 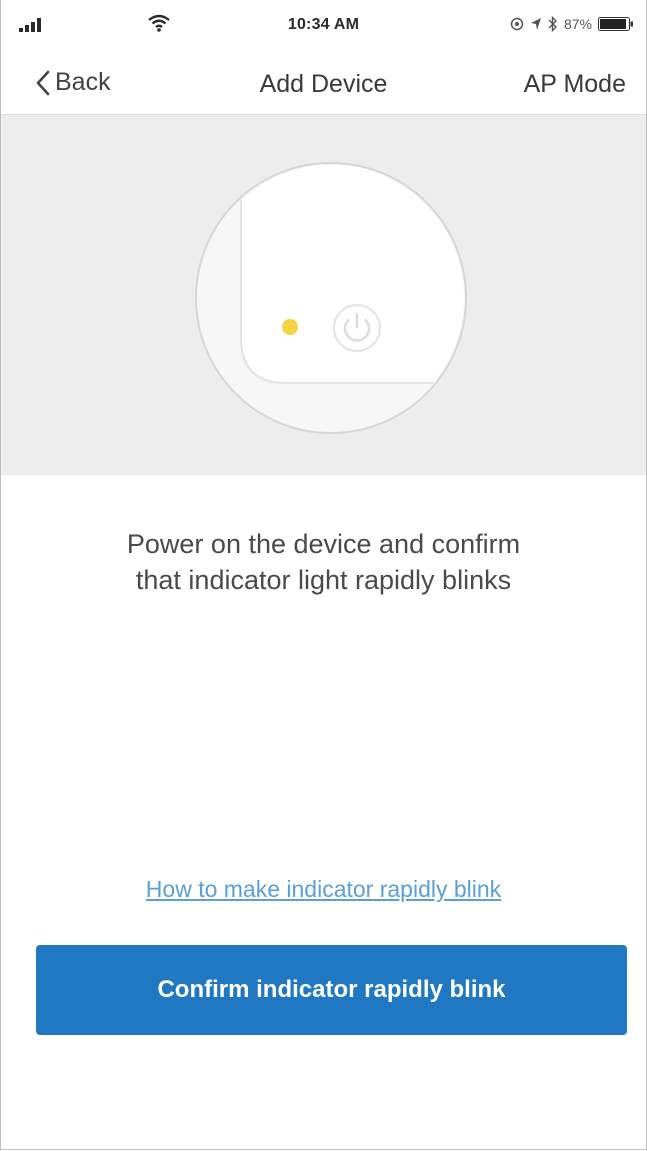 I want to click on status-bar: 10:34 AM 87%, so click(x=323, y=26).